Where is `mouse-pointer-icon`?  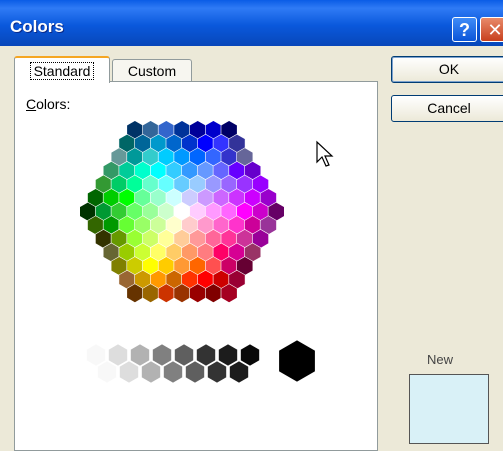 mouse-pointer-icon is located at coordinates (325, 153).